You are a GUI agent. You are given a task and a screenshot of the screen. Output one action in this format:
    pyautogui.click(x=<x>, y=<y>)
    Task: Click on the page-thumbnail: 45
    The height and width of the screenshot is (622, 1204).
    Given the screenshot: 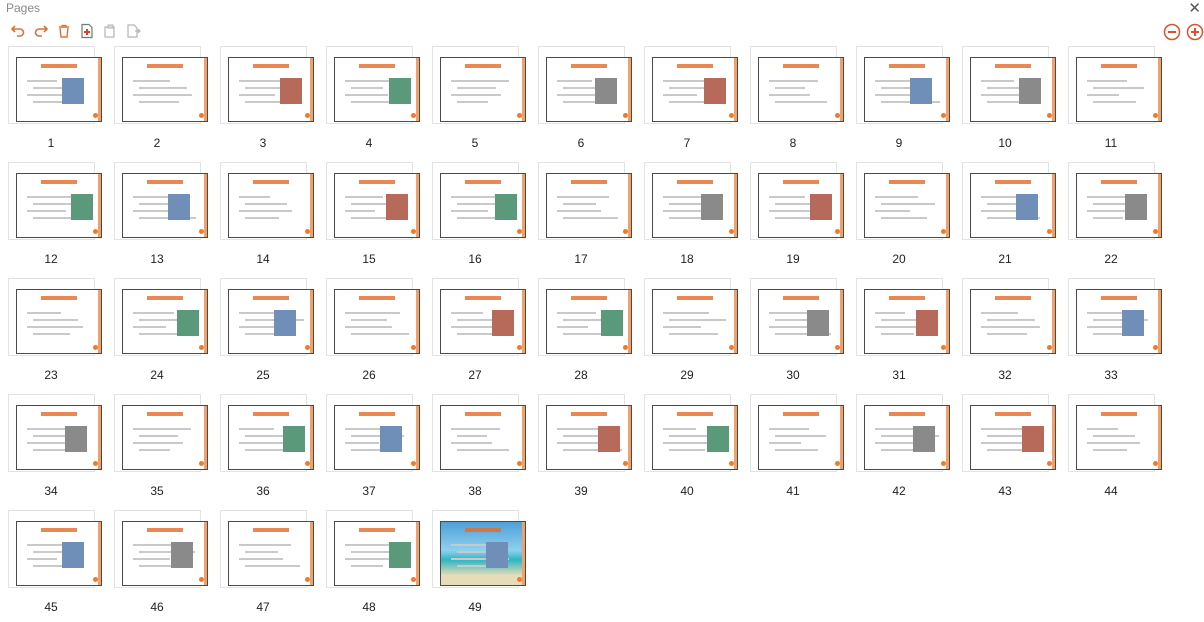 What is the action you would take?
    pyautogui.click(x=53, y=564)
    